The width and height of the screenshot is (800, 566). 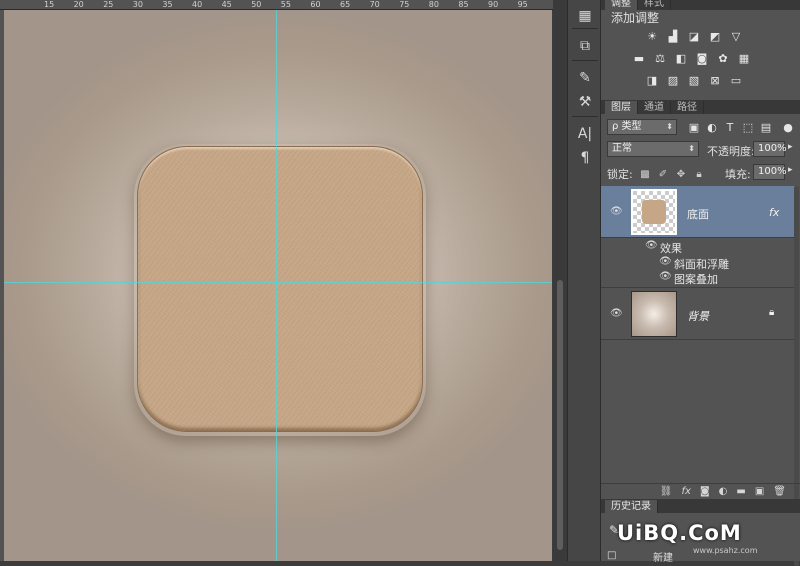 I want to click on delete-layer-icon: 🗑︎, so click(x=779, y=491).